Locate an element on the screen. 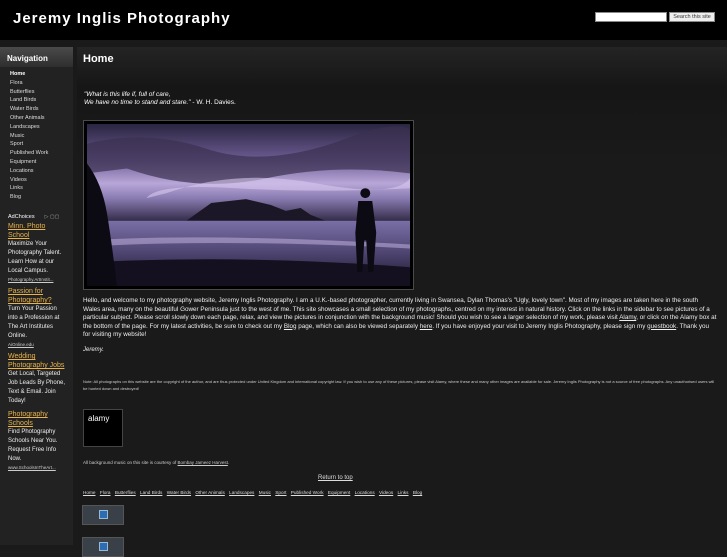 This screenshot has height=557, width=727. footer-link-water-birds: Water Birds is located at coordinates (179, 492).